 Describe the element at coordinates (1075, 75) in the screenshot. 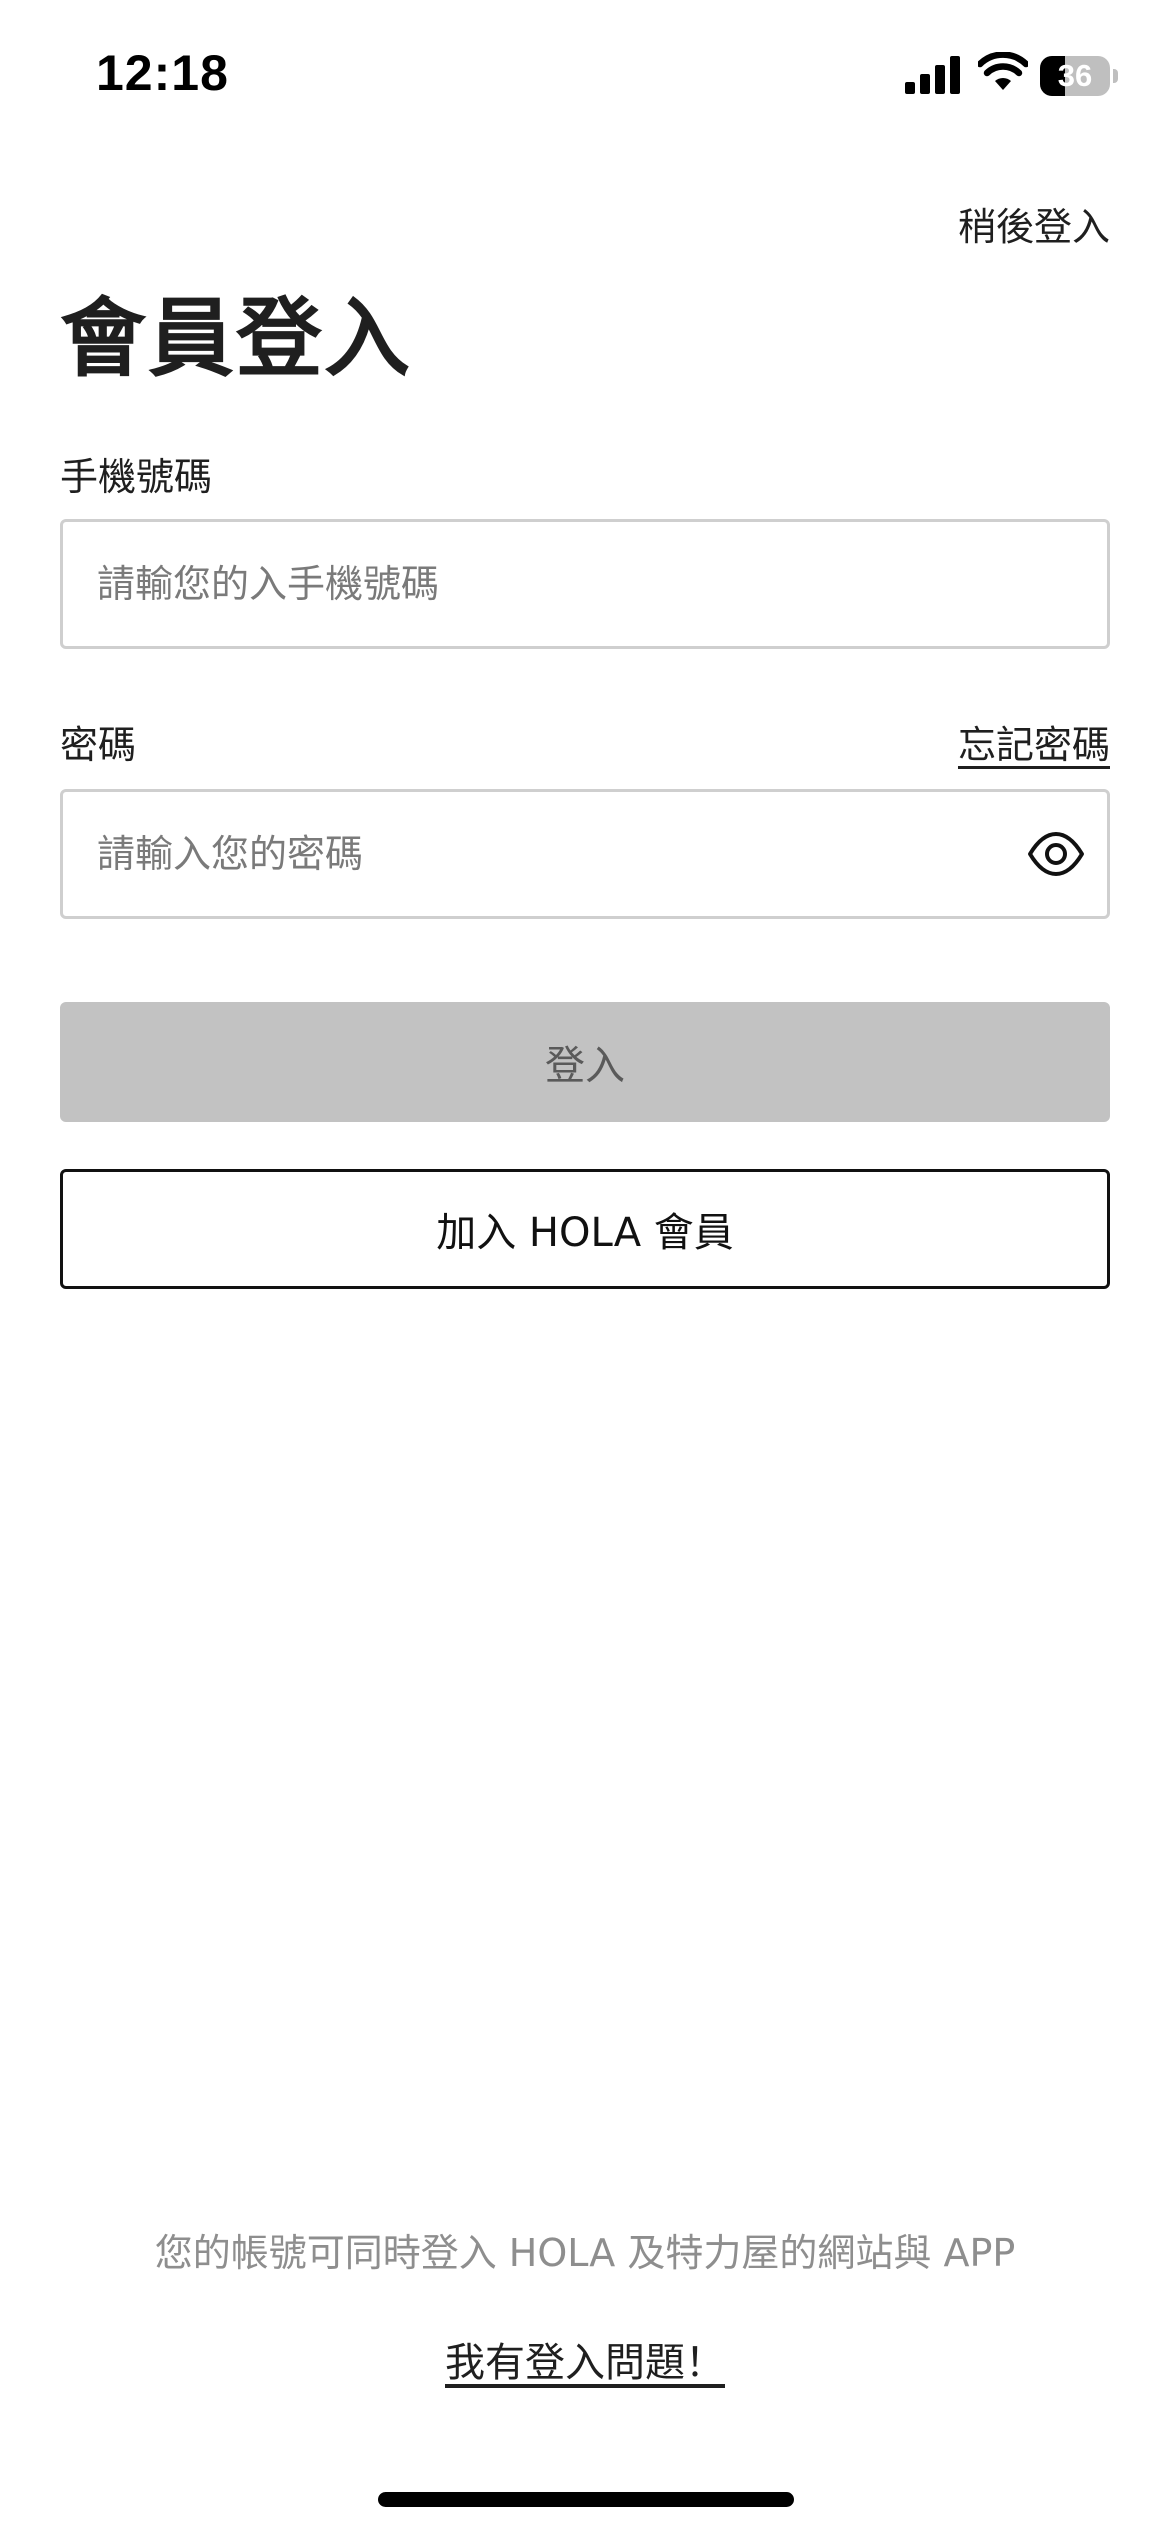

I see `battery-level: 36` at that location.